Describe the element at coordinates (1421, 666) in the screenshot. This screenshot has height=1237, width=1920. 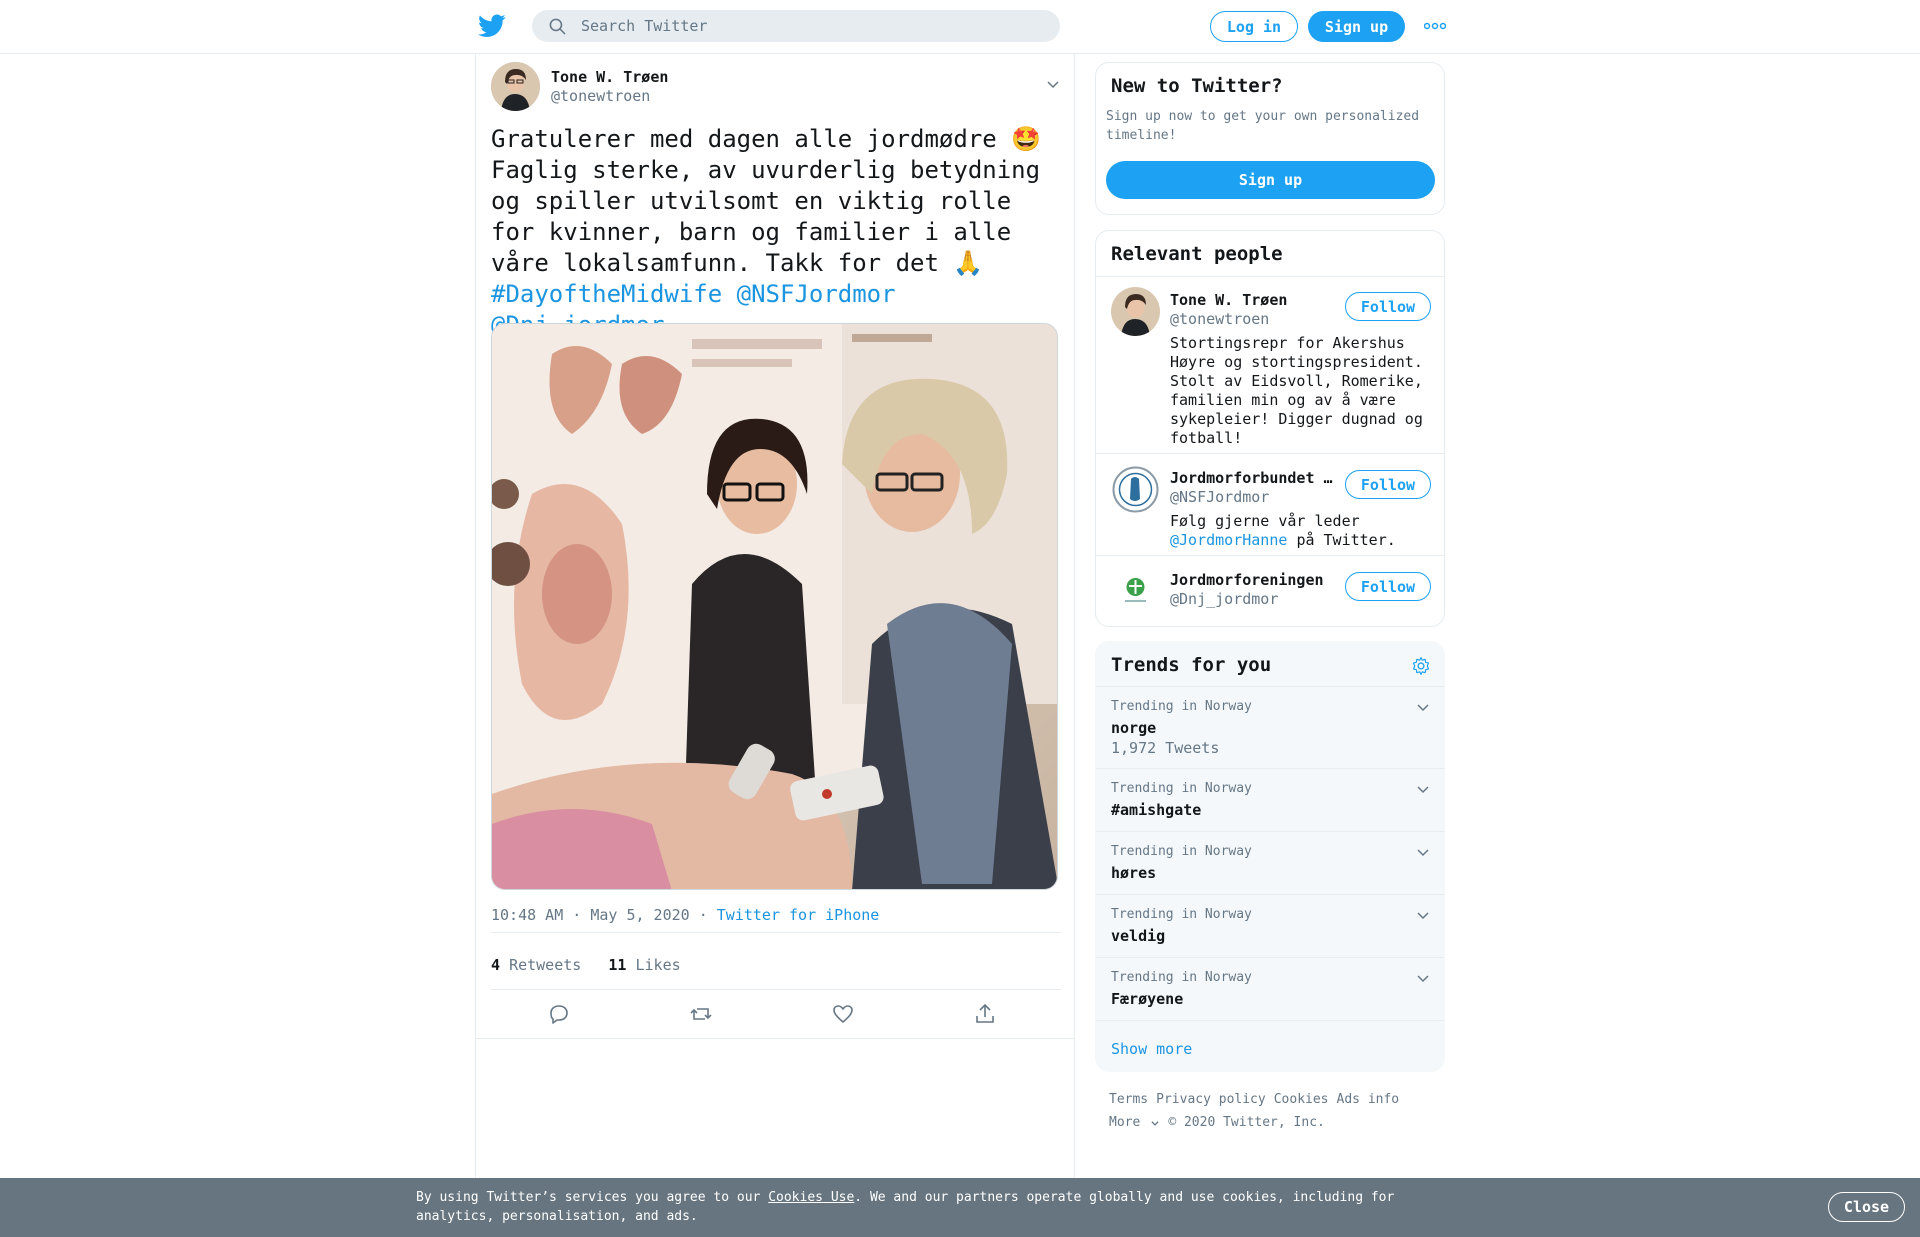
I see `gear-icon` at that location.